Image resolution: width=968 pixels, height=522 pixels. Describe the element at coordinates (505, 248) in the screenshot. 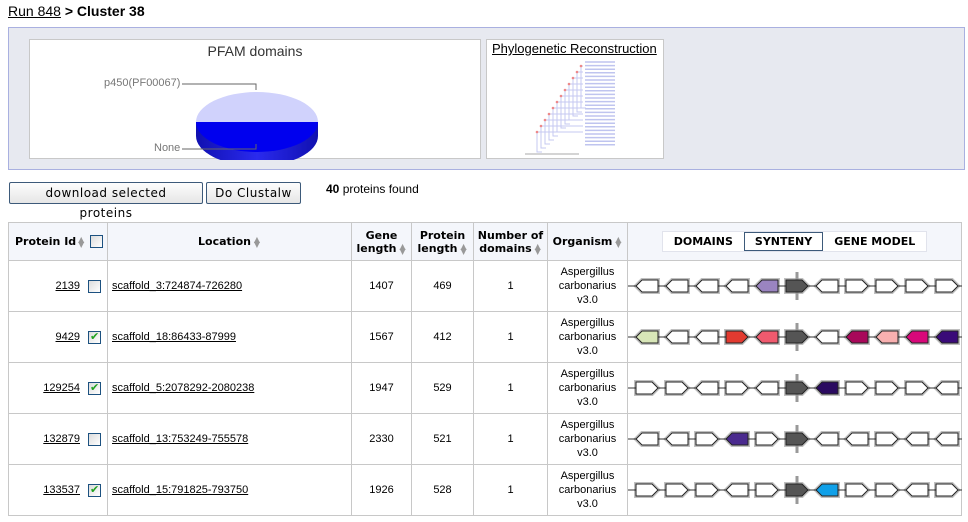

I see `header-domains-line2: domains` at that location.